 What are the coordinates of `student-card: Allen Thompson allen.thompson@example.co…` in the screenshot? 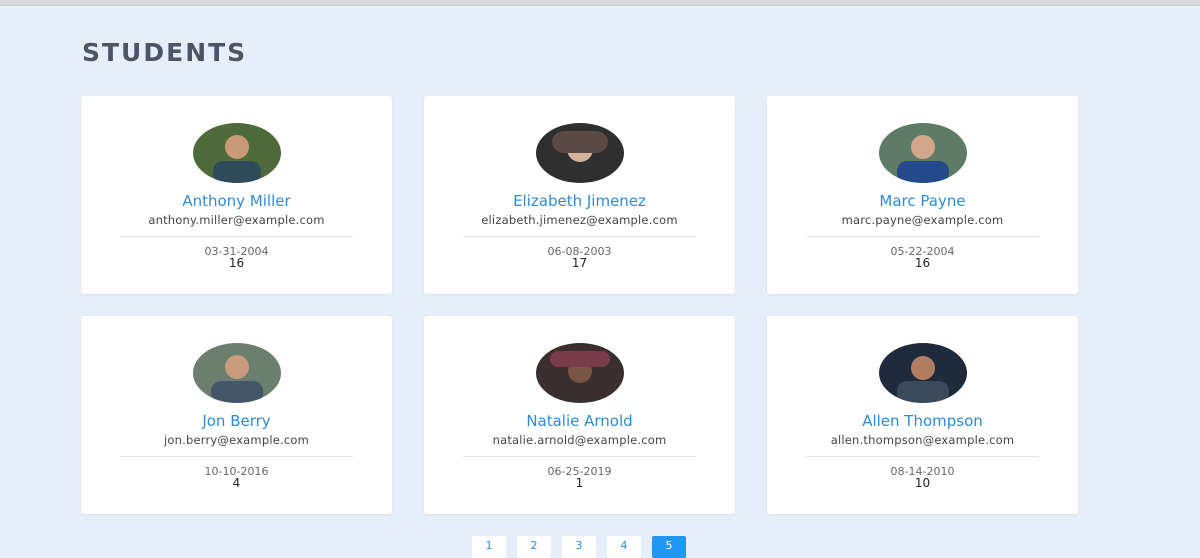 It's located at (922, 415).